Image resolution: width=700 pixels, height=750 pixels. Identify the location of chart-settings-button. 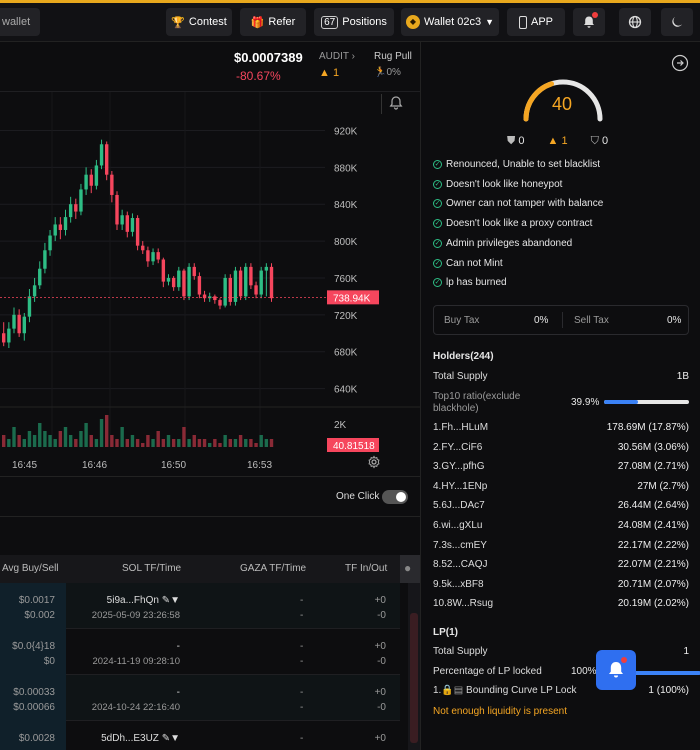
(374, 463).